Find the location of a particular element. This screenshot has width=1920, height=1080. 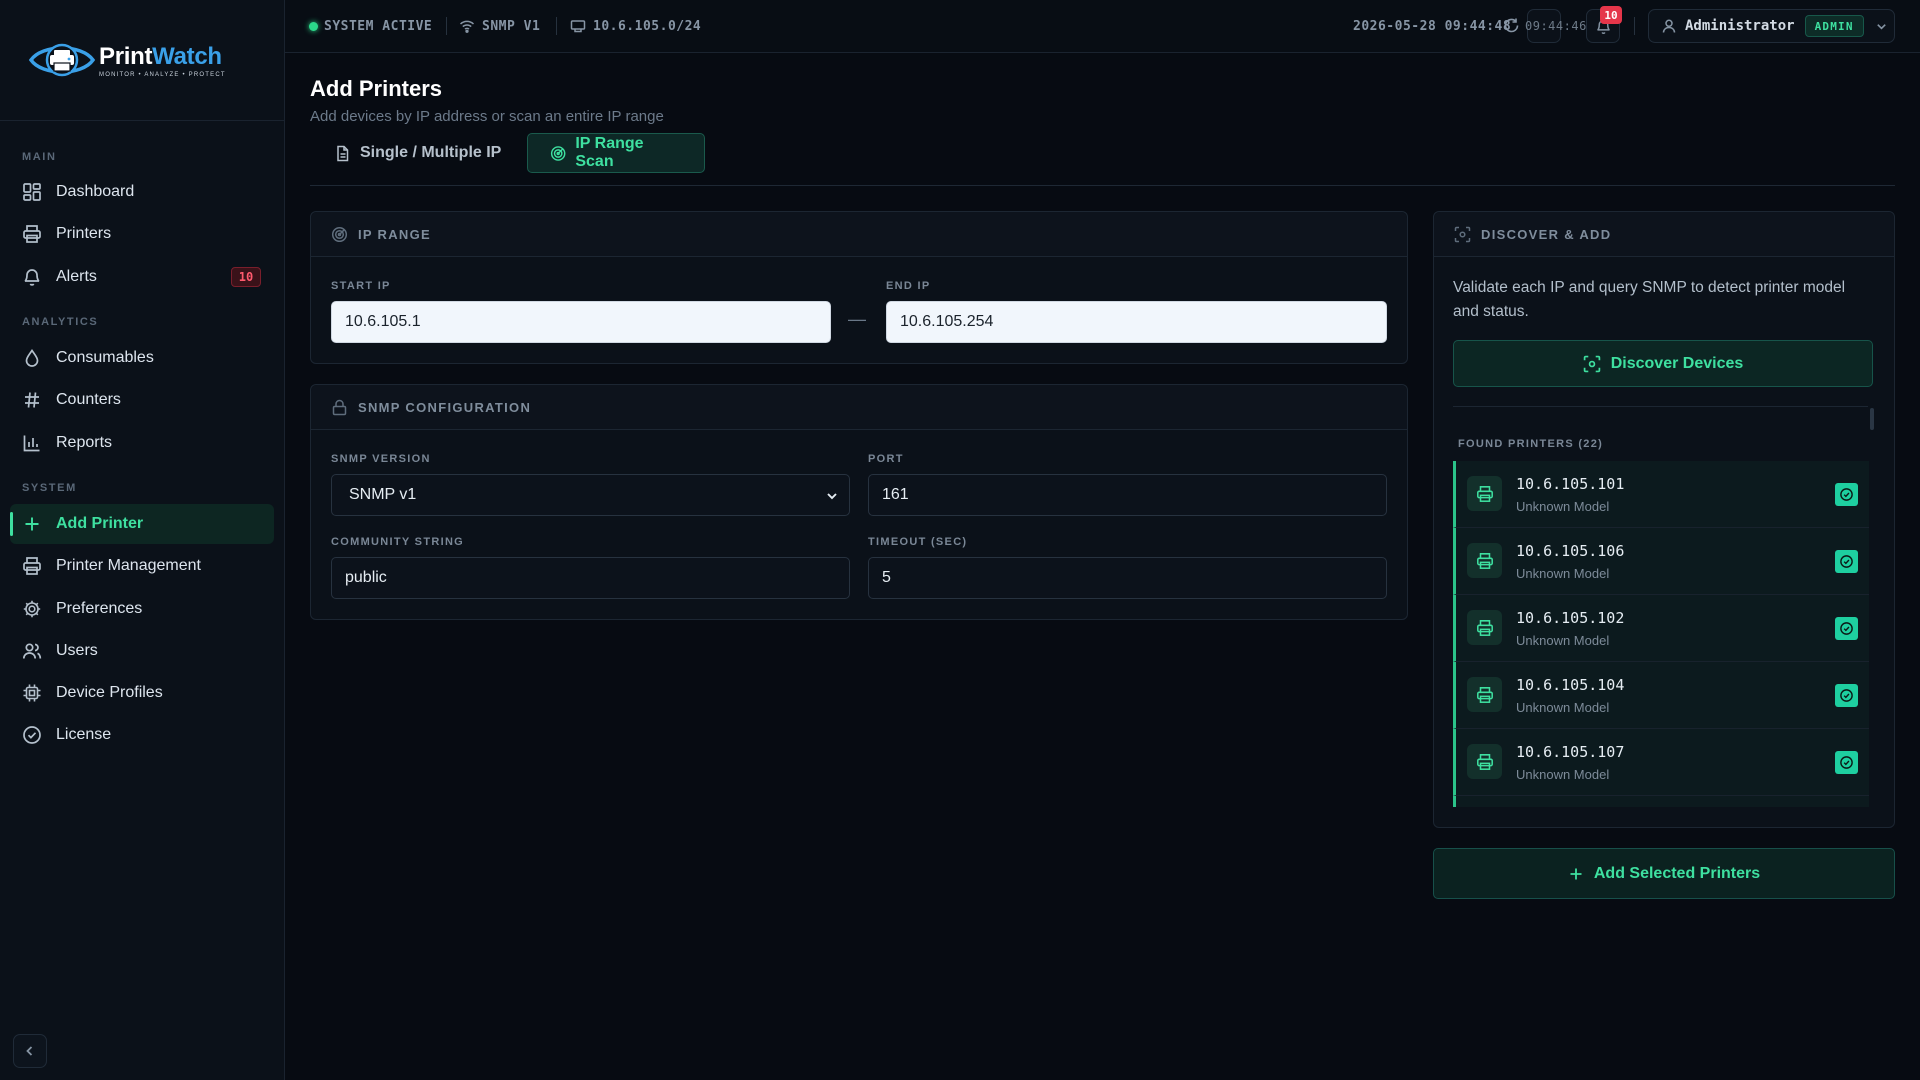

status-dot-icon is located at coordinates (313, 26).